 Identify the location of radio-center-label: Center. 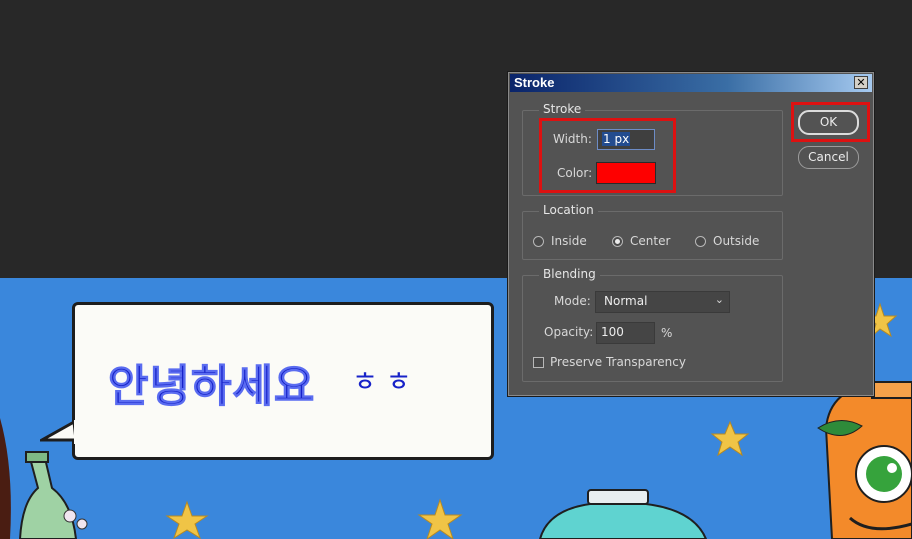
(650, 241).